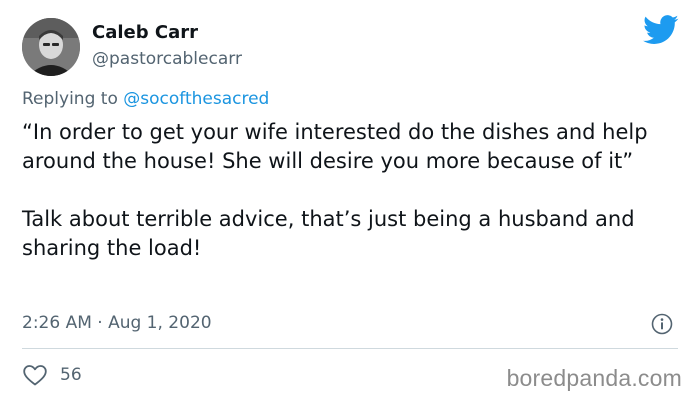  Describe the element at coordinates (661, 30) in the screenshot. I see `twitter-bird-icon` at that location.